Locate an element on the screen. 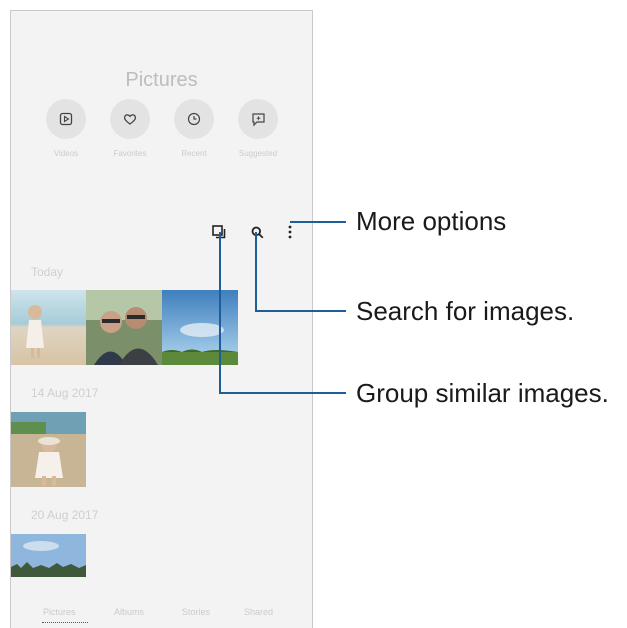 The width and height of the screenshot is (627, 628). callout-line-search-vertical is located at coordinates (256, 271).